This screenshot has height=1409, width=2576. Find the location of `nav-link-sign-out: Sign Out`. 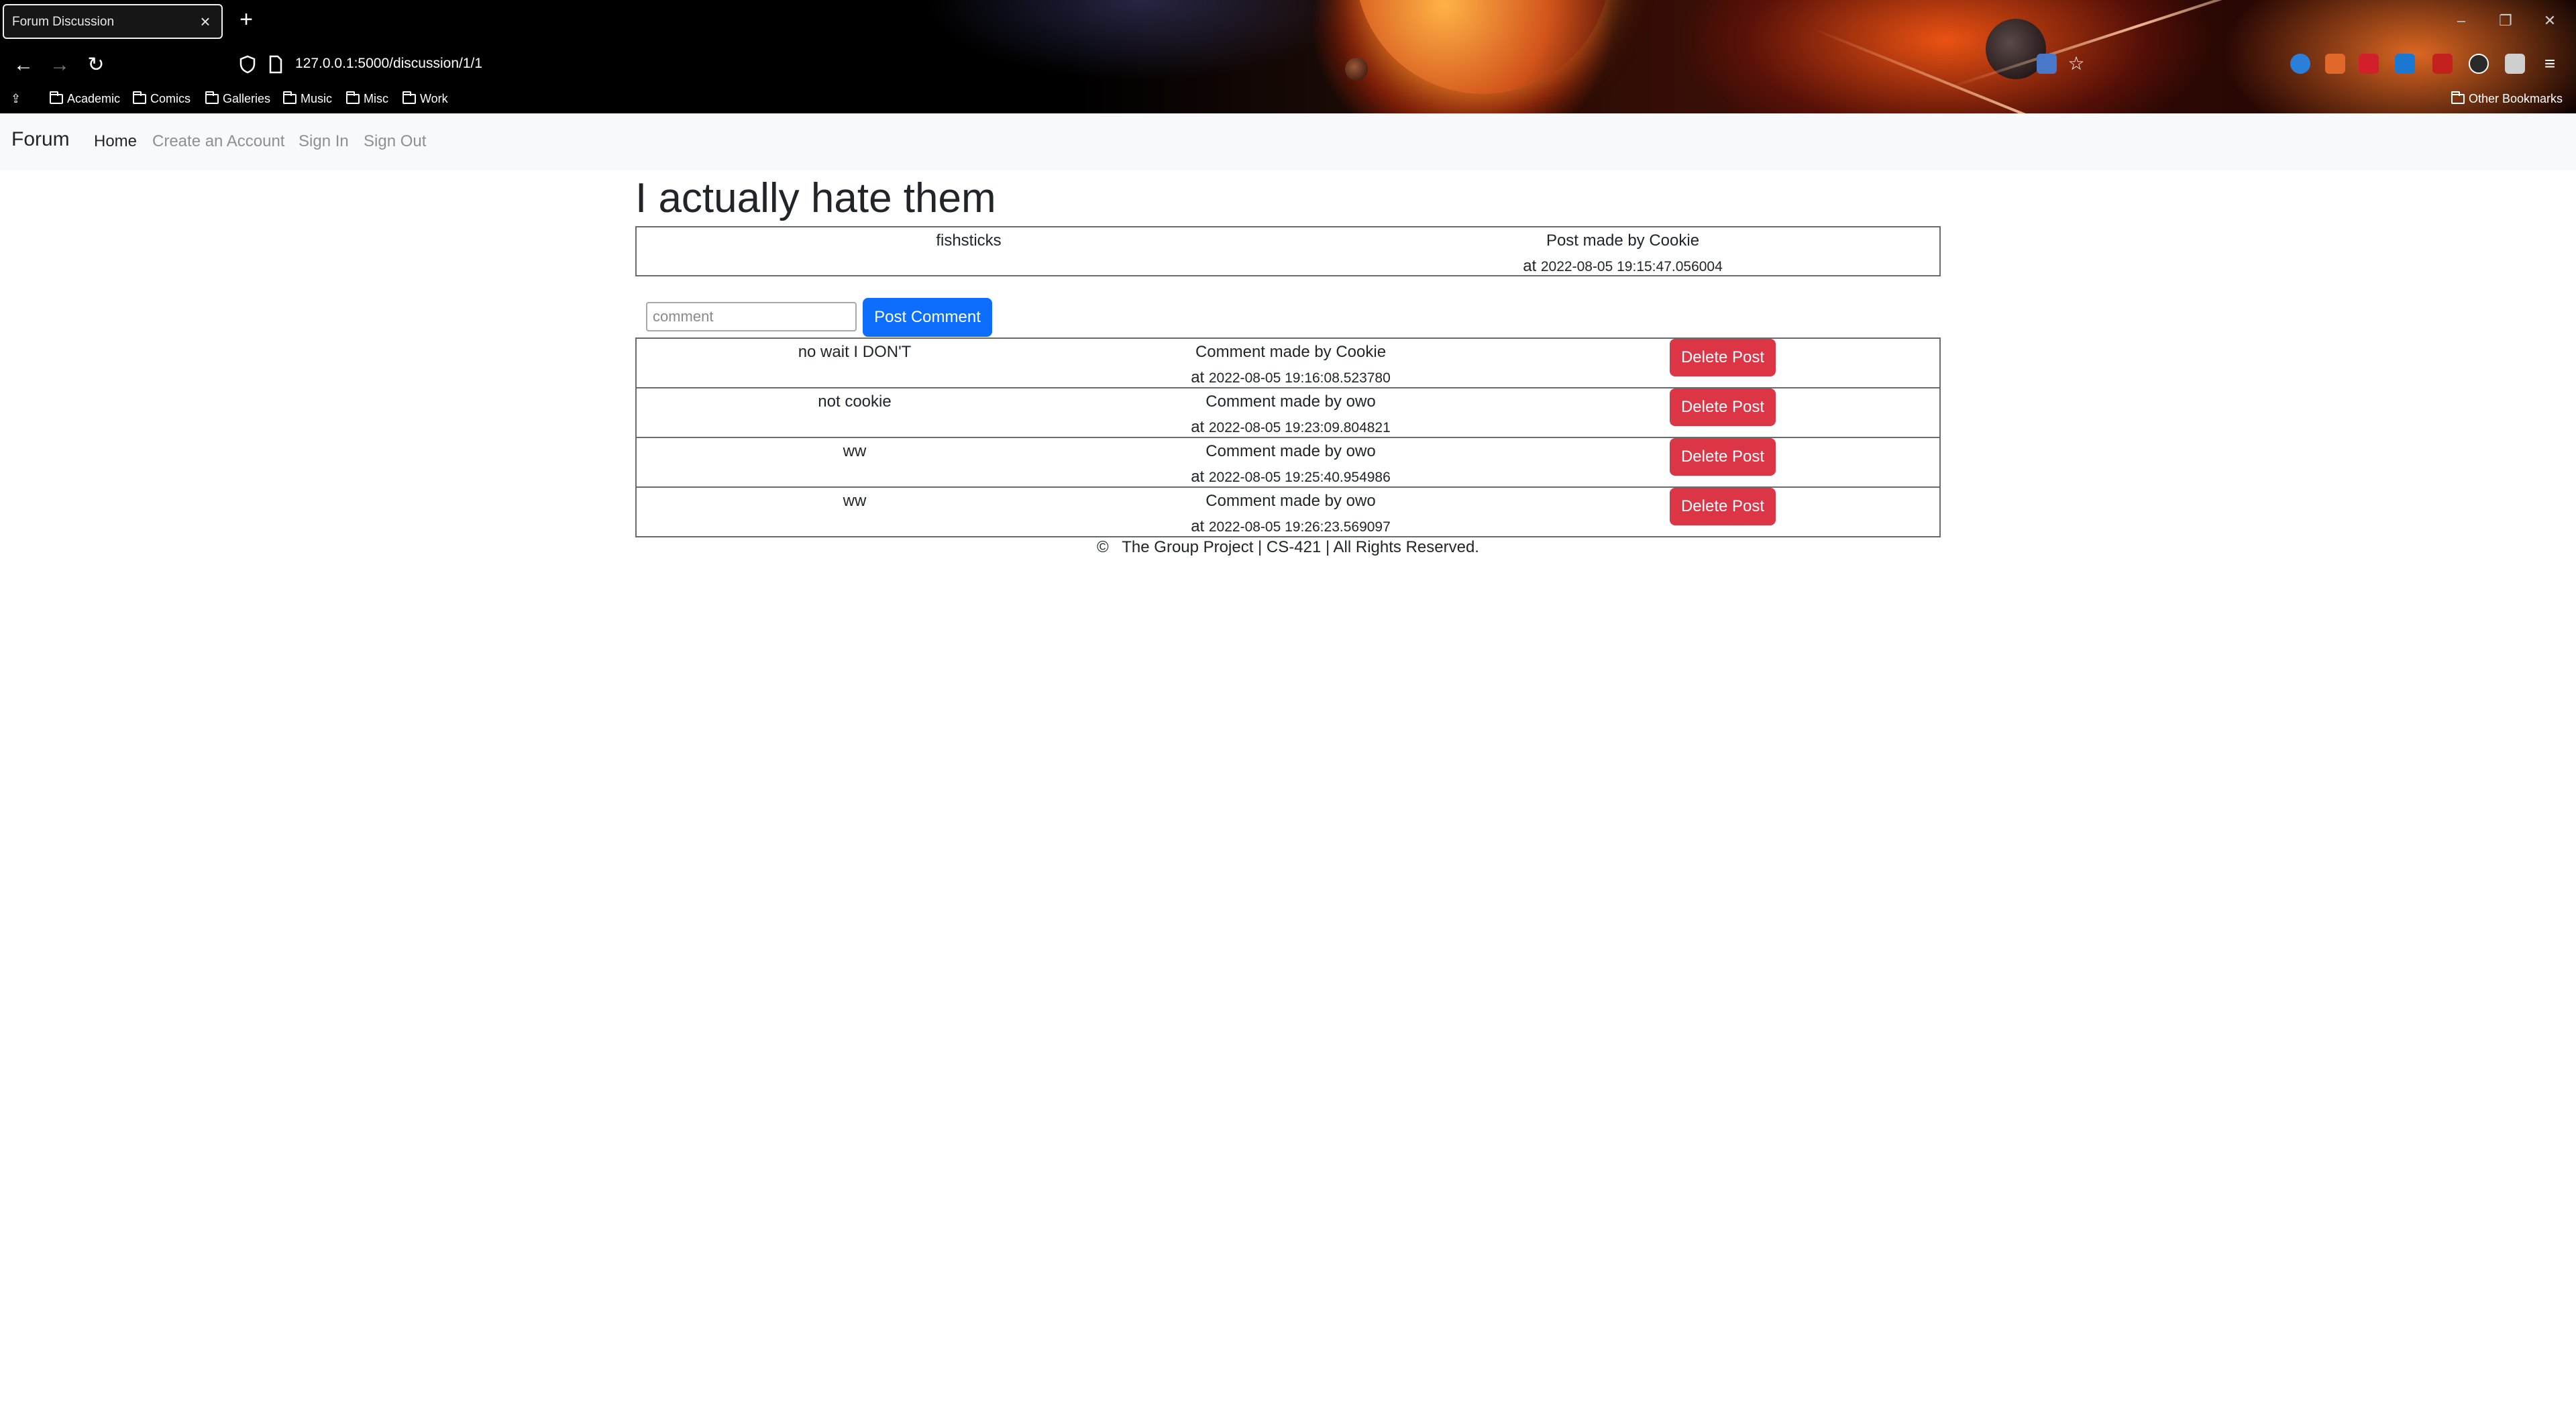

nav-link-sign-out: Sign Out is located at coordinates (395, 141).